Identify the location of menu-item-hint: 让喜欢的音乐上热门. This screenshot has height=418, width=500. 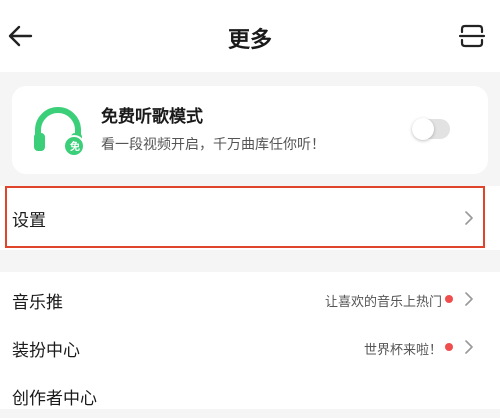
(383, 302).